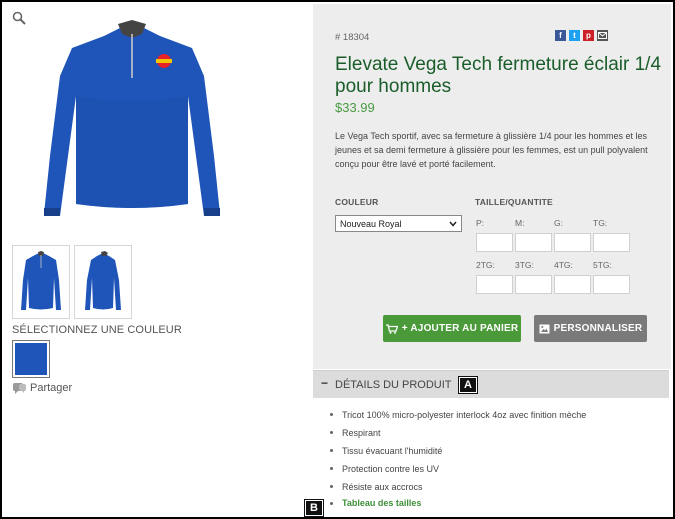 Image resolution: width=675 pixels, height=519 pixels. What do you see at coordinates (19, 388) in the screenshot?
I see `share-icon` at bounding box center [19, 388].